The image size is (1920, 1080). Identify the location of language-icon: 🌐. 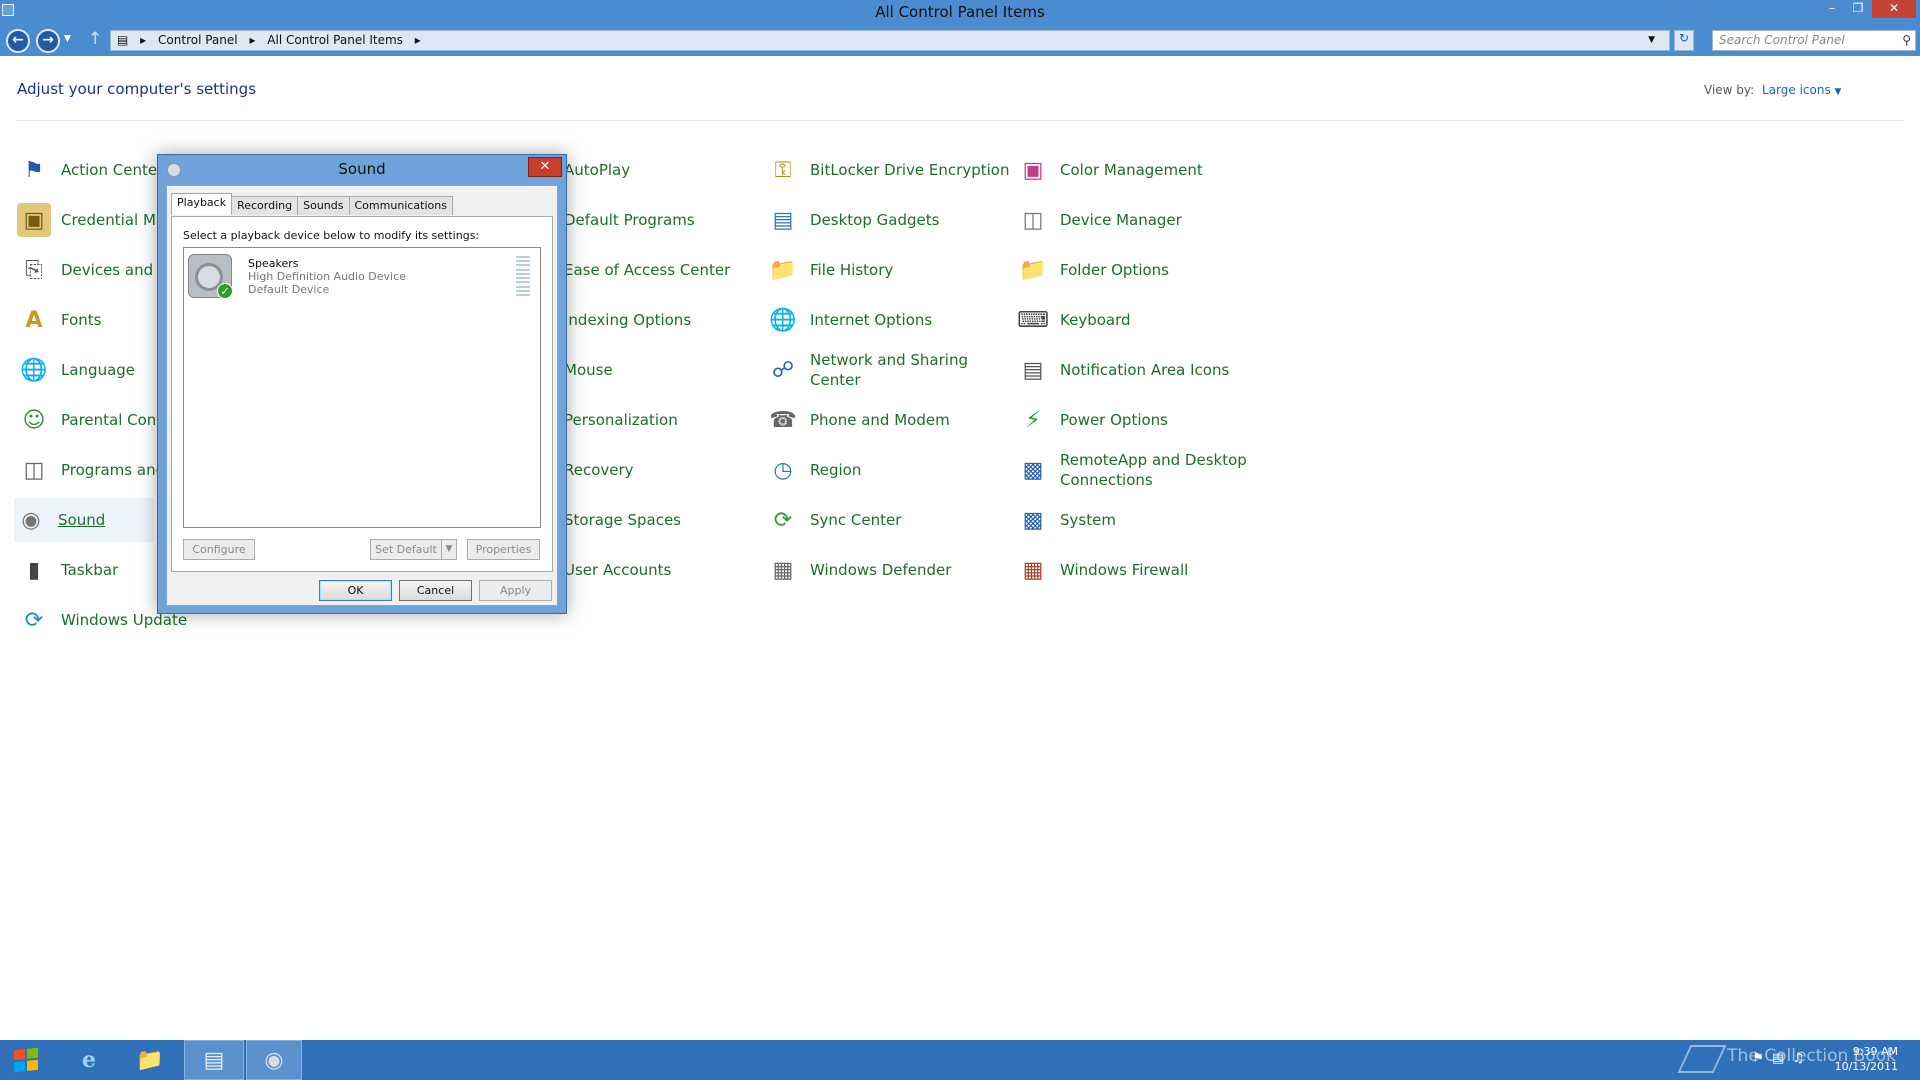
(34, 370).